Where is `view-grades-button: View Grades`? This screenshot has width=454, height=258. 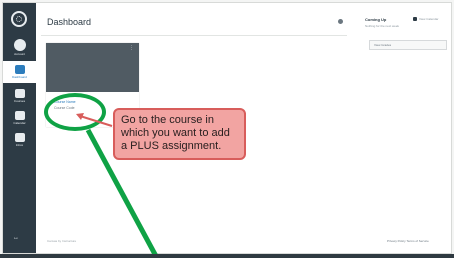 view-grades-button: View Grades is located at coordinates (408, 45).